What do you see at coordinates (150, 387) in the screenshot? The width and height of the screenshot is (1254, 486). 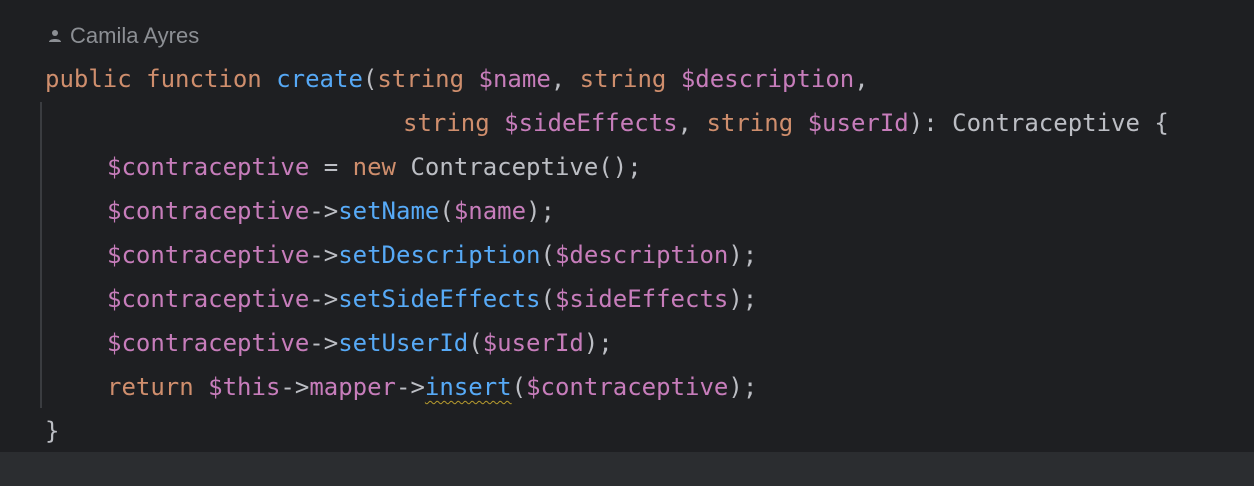 I see `keyword-return: return` at bounding box center [150, 387].